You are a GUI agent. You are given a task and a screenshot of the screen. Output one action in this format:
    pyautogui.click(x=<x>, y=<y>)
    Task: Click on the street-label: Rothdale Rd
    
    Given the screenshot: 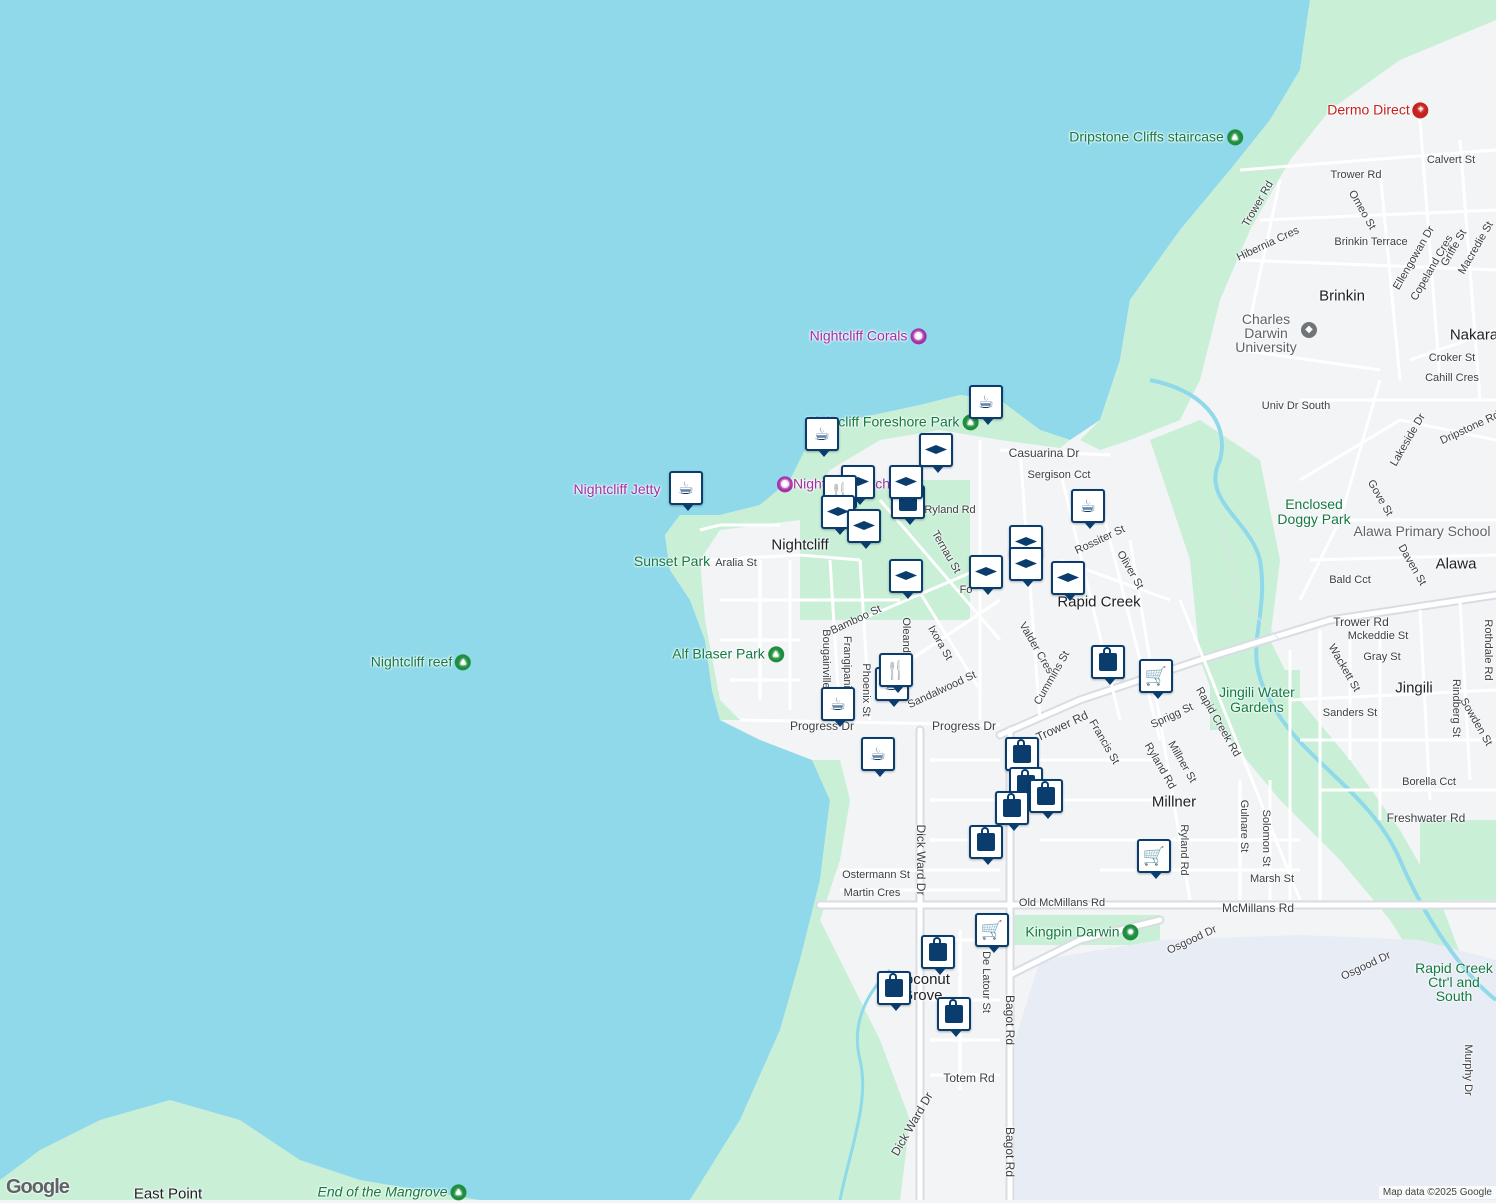 What is the action you would take?
    pyautogui.click(x=1488, y=650)
    